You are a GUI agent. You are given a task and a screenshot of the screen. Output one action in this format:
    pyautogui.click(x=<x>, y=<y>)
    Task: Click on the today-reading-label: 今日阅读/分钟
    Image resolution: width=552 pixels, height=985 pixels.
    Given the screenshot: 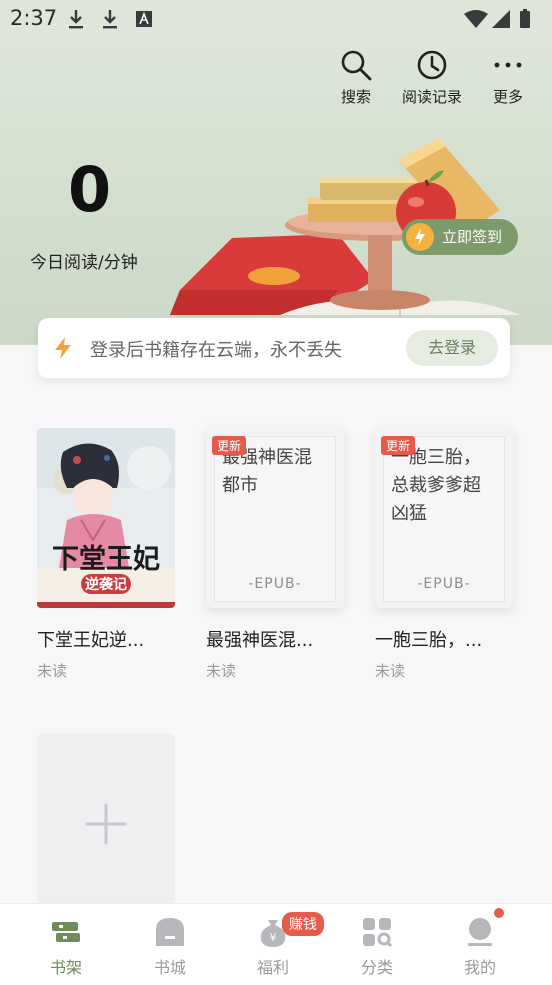 What is the action you would take?
    pyautogui.click(x=84, y=263)
    